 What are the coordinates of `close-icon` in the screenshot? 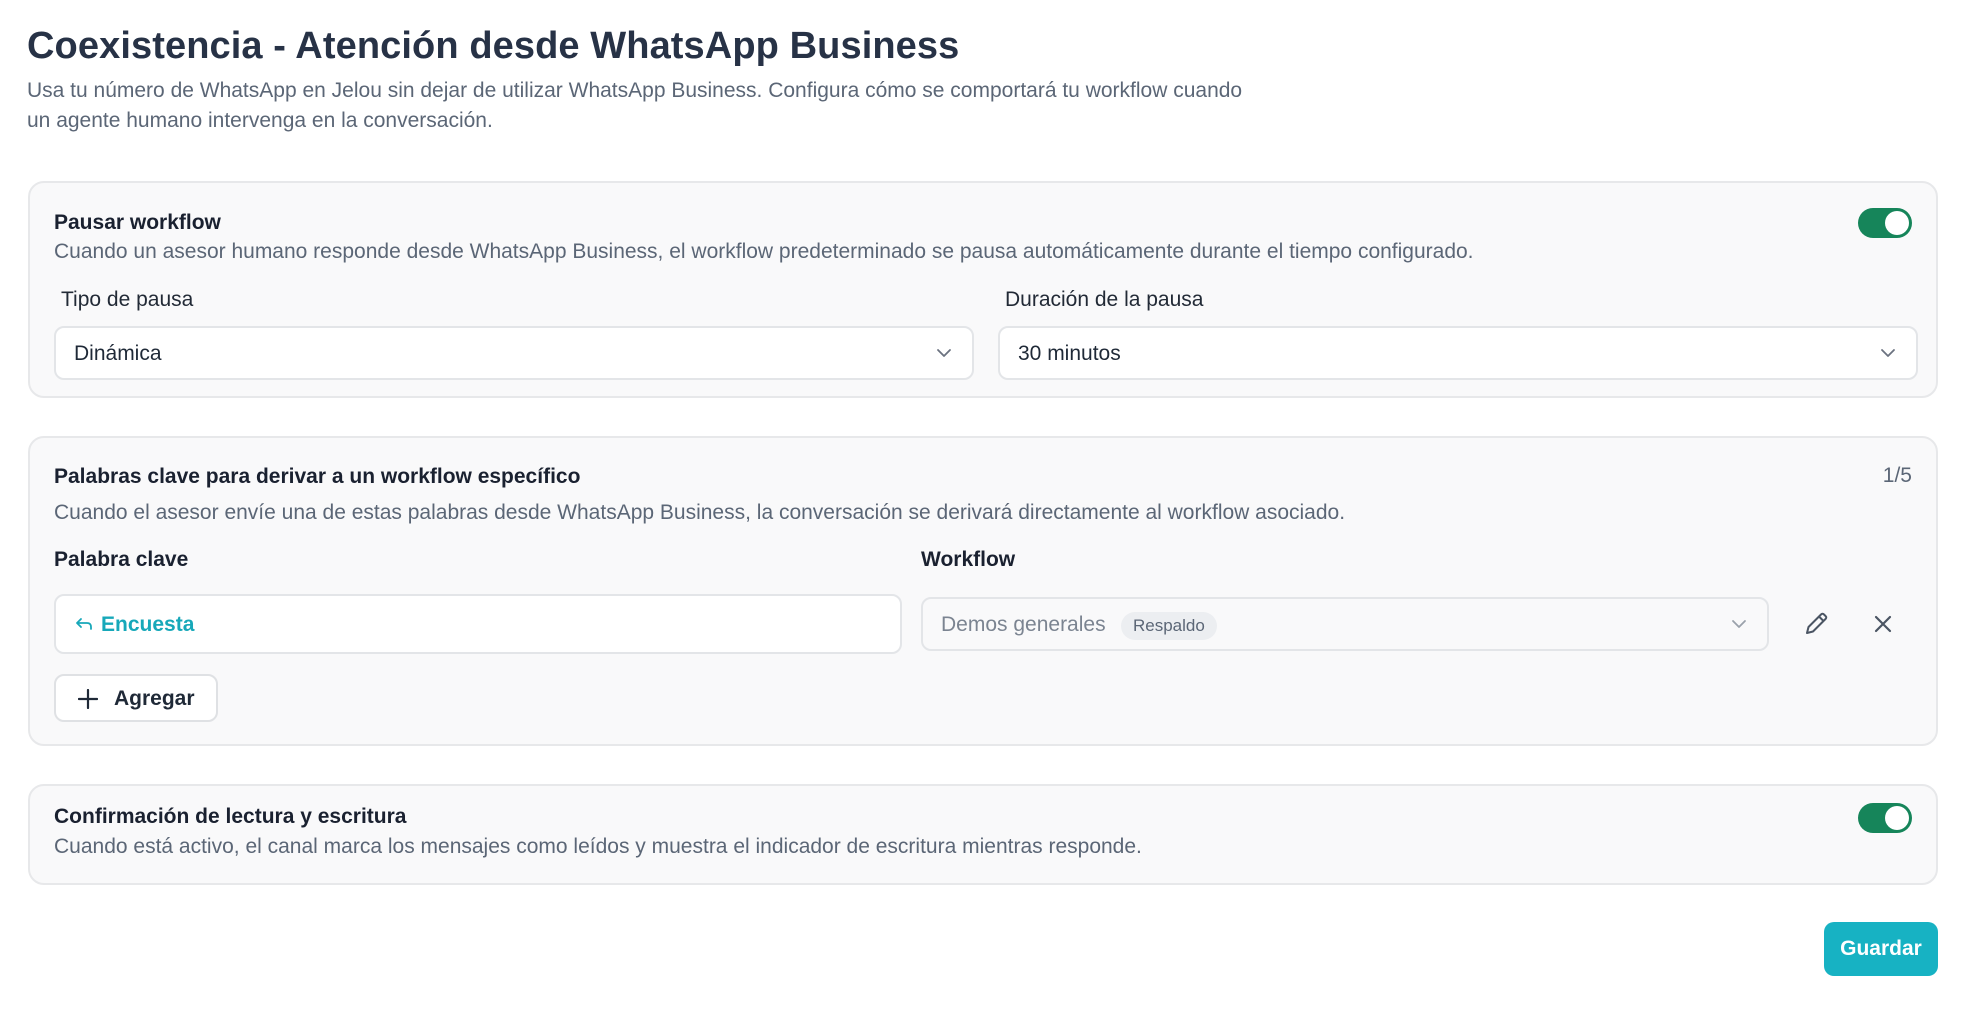 It's located at (1883, 624).